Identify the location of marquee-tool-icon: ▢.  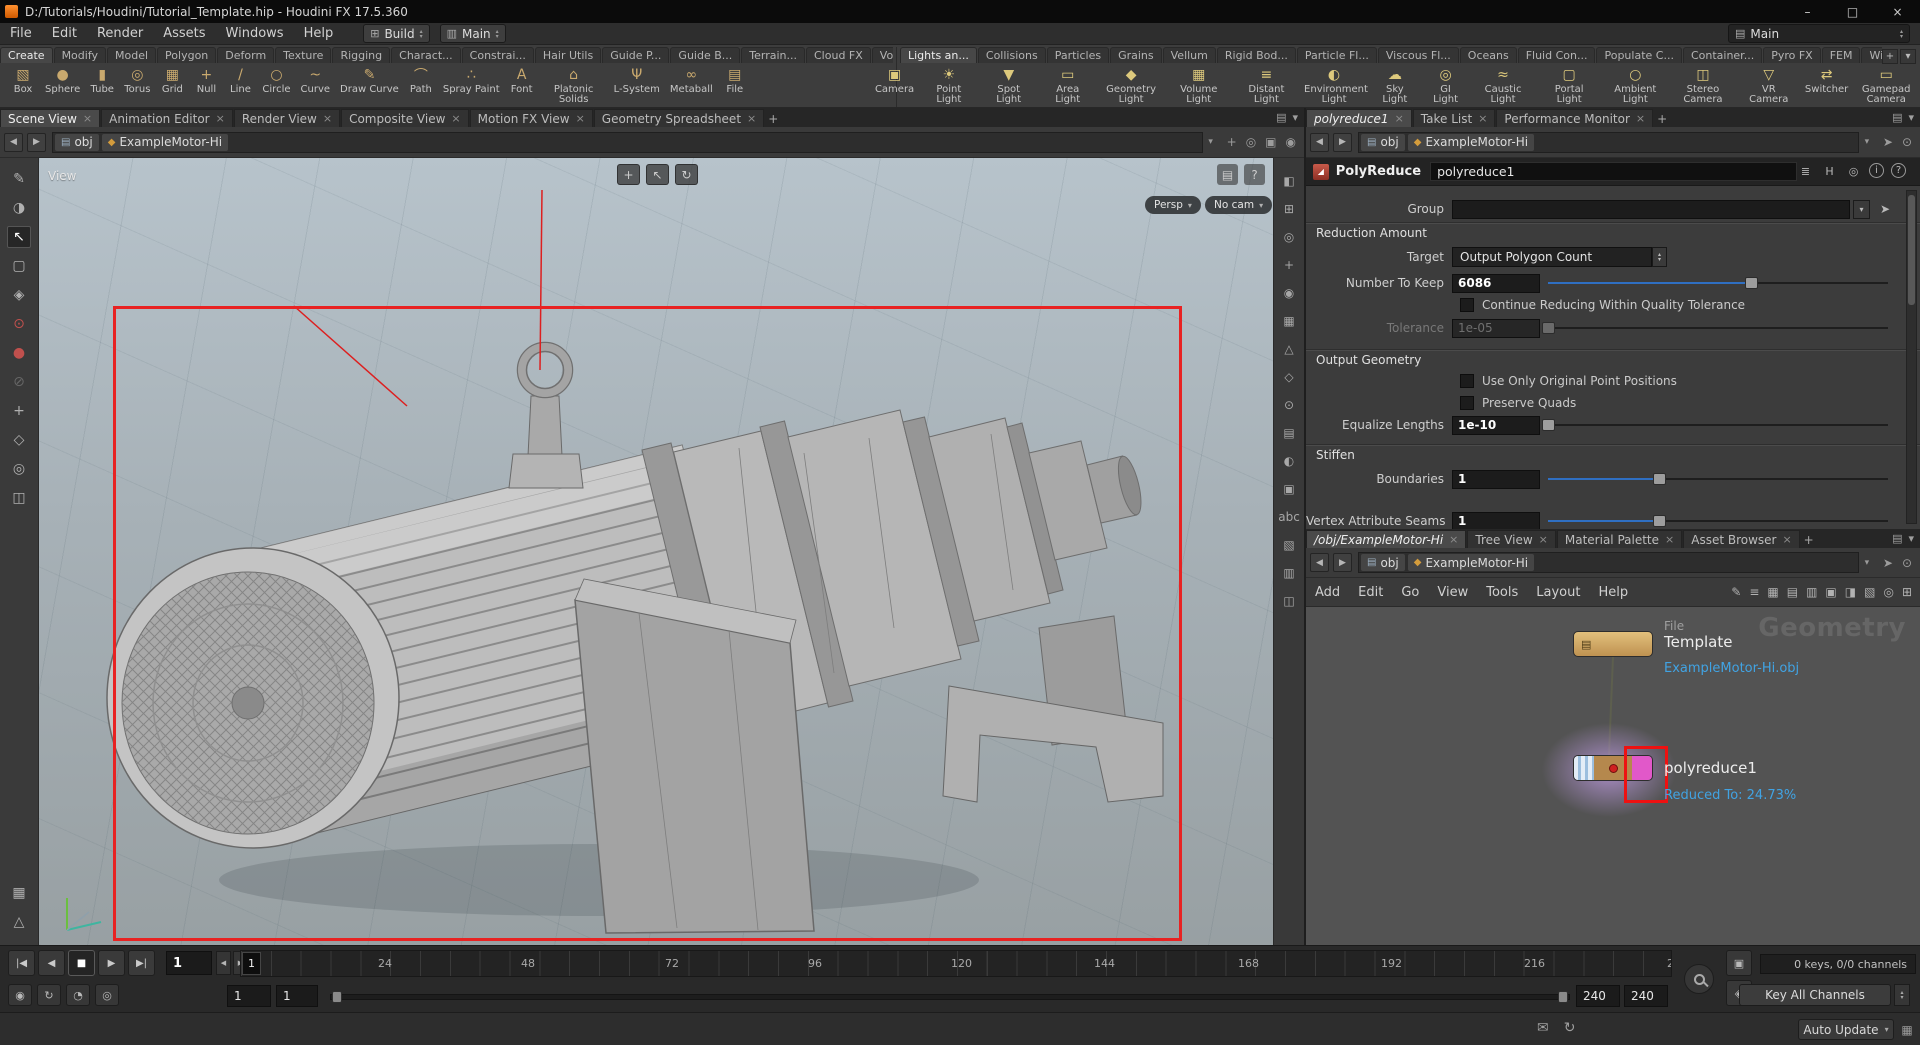
(19, 266).